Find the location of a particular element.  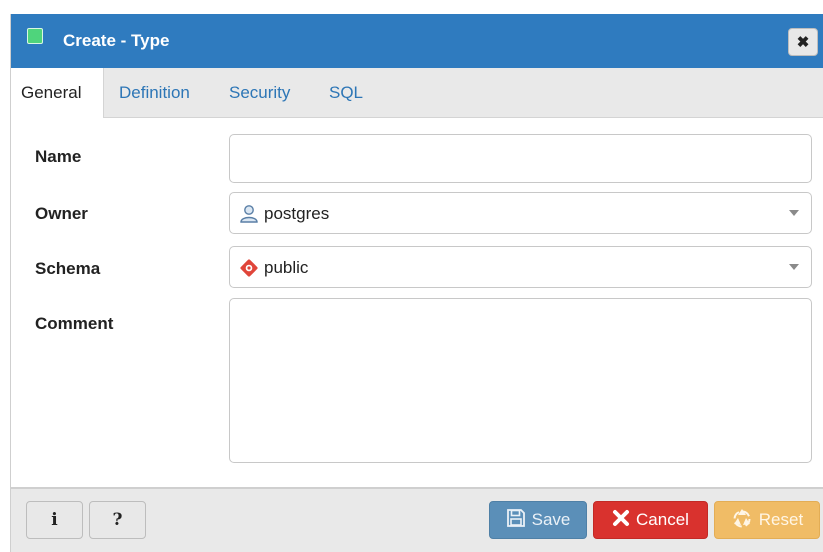

owner-value: postgres is located at coordinates (297, 213).